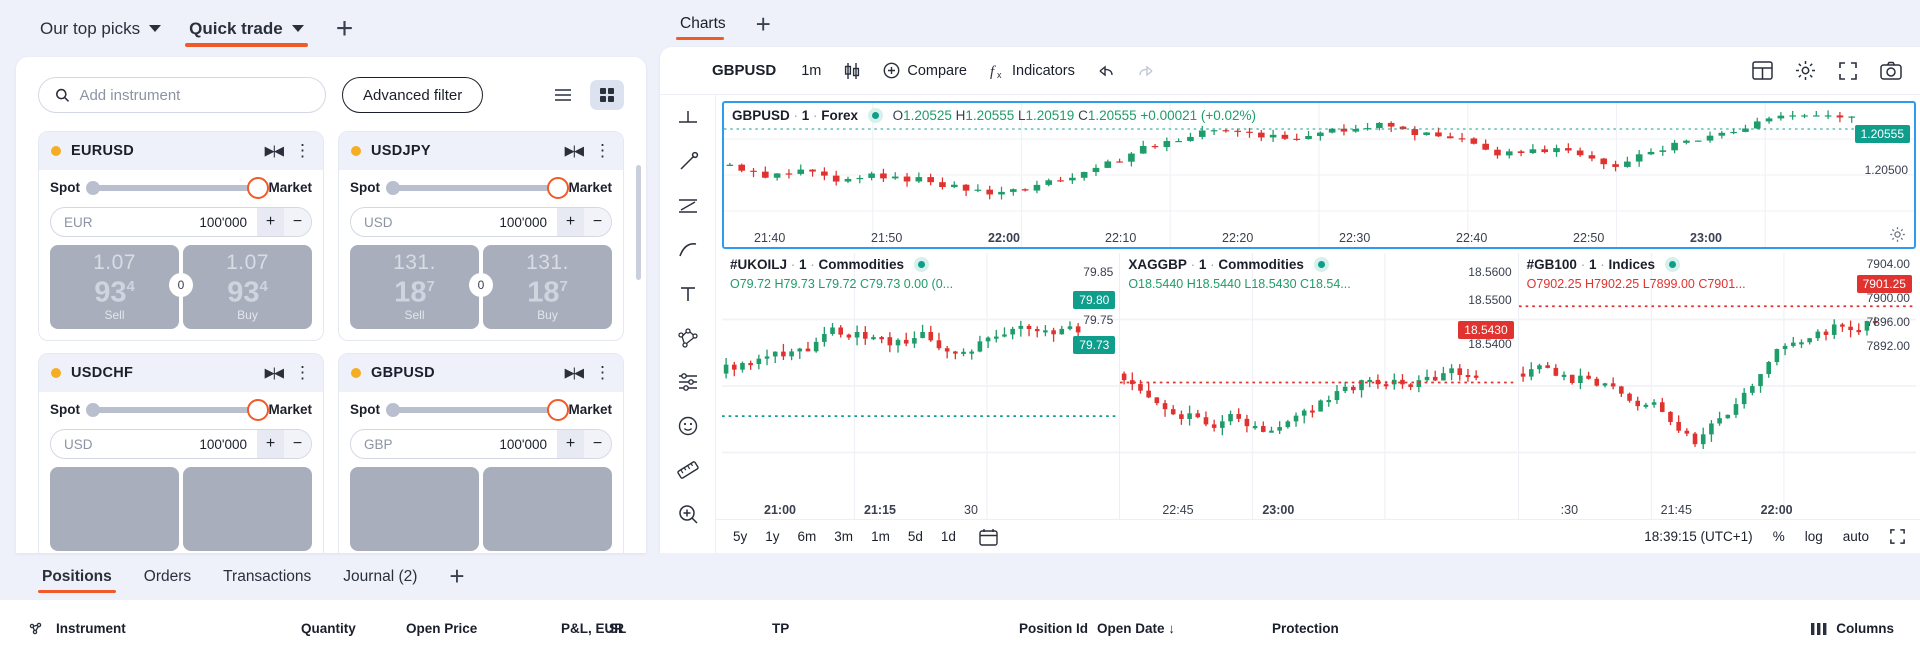  Describe the element at coordinates (1106, 71) in the screenshot. I see `undo-icon` at that location.